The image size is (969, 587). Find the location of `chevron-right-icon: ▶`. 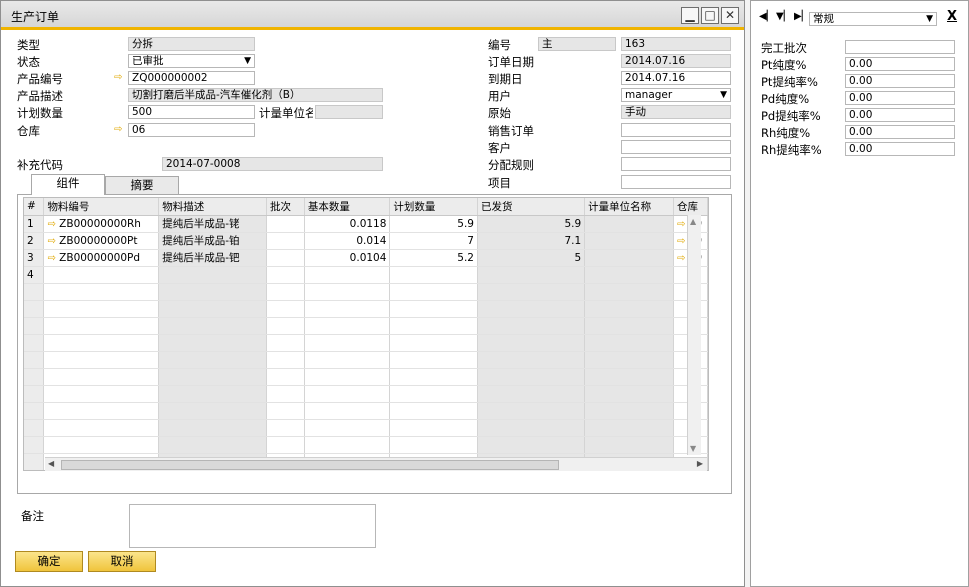

chevron-right-icon: ▶ is located at coordinates (700, 463).